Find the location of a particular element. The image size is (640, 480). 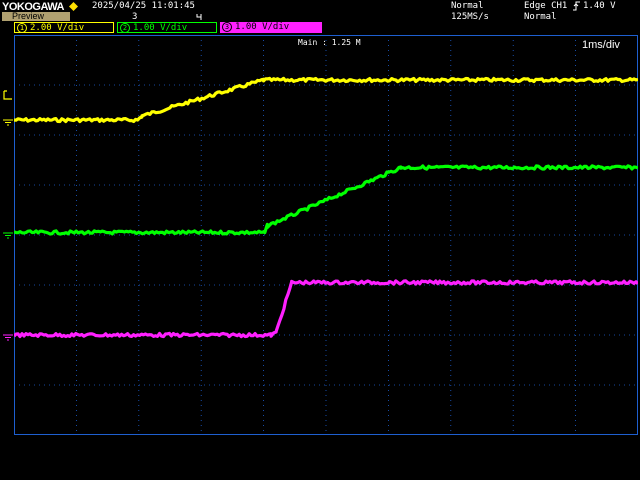

channel-1-scale: 2.00 V/div is located at coordinates (57, 28).